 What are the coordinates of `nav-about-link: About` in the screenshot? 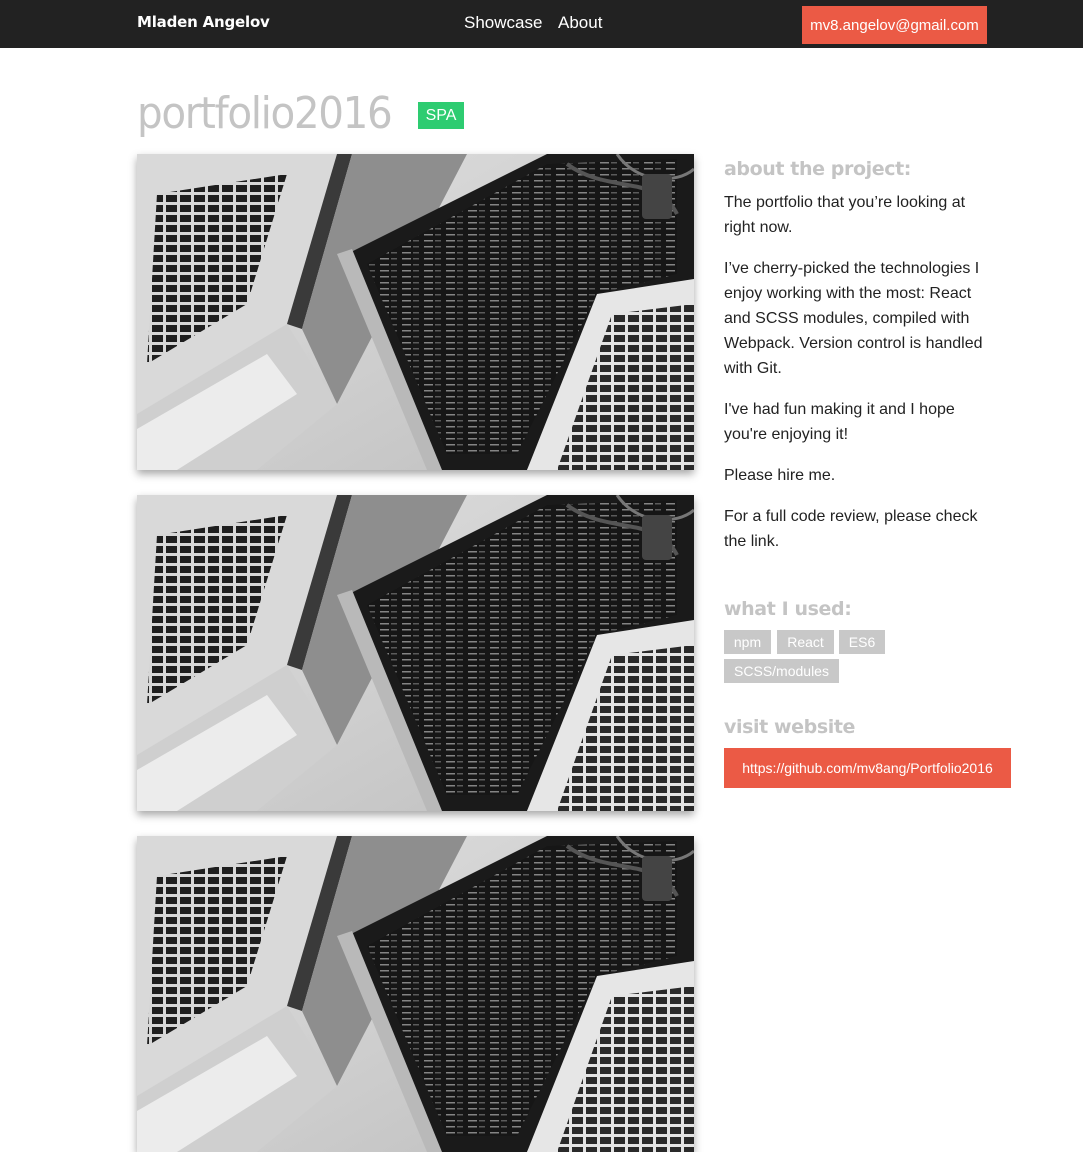 It's located at (580, 23).